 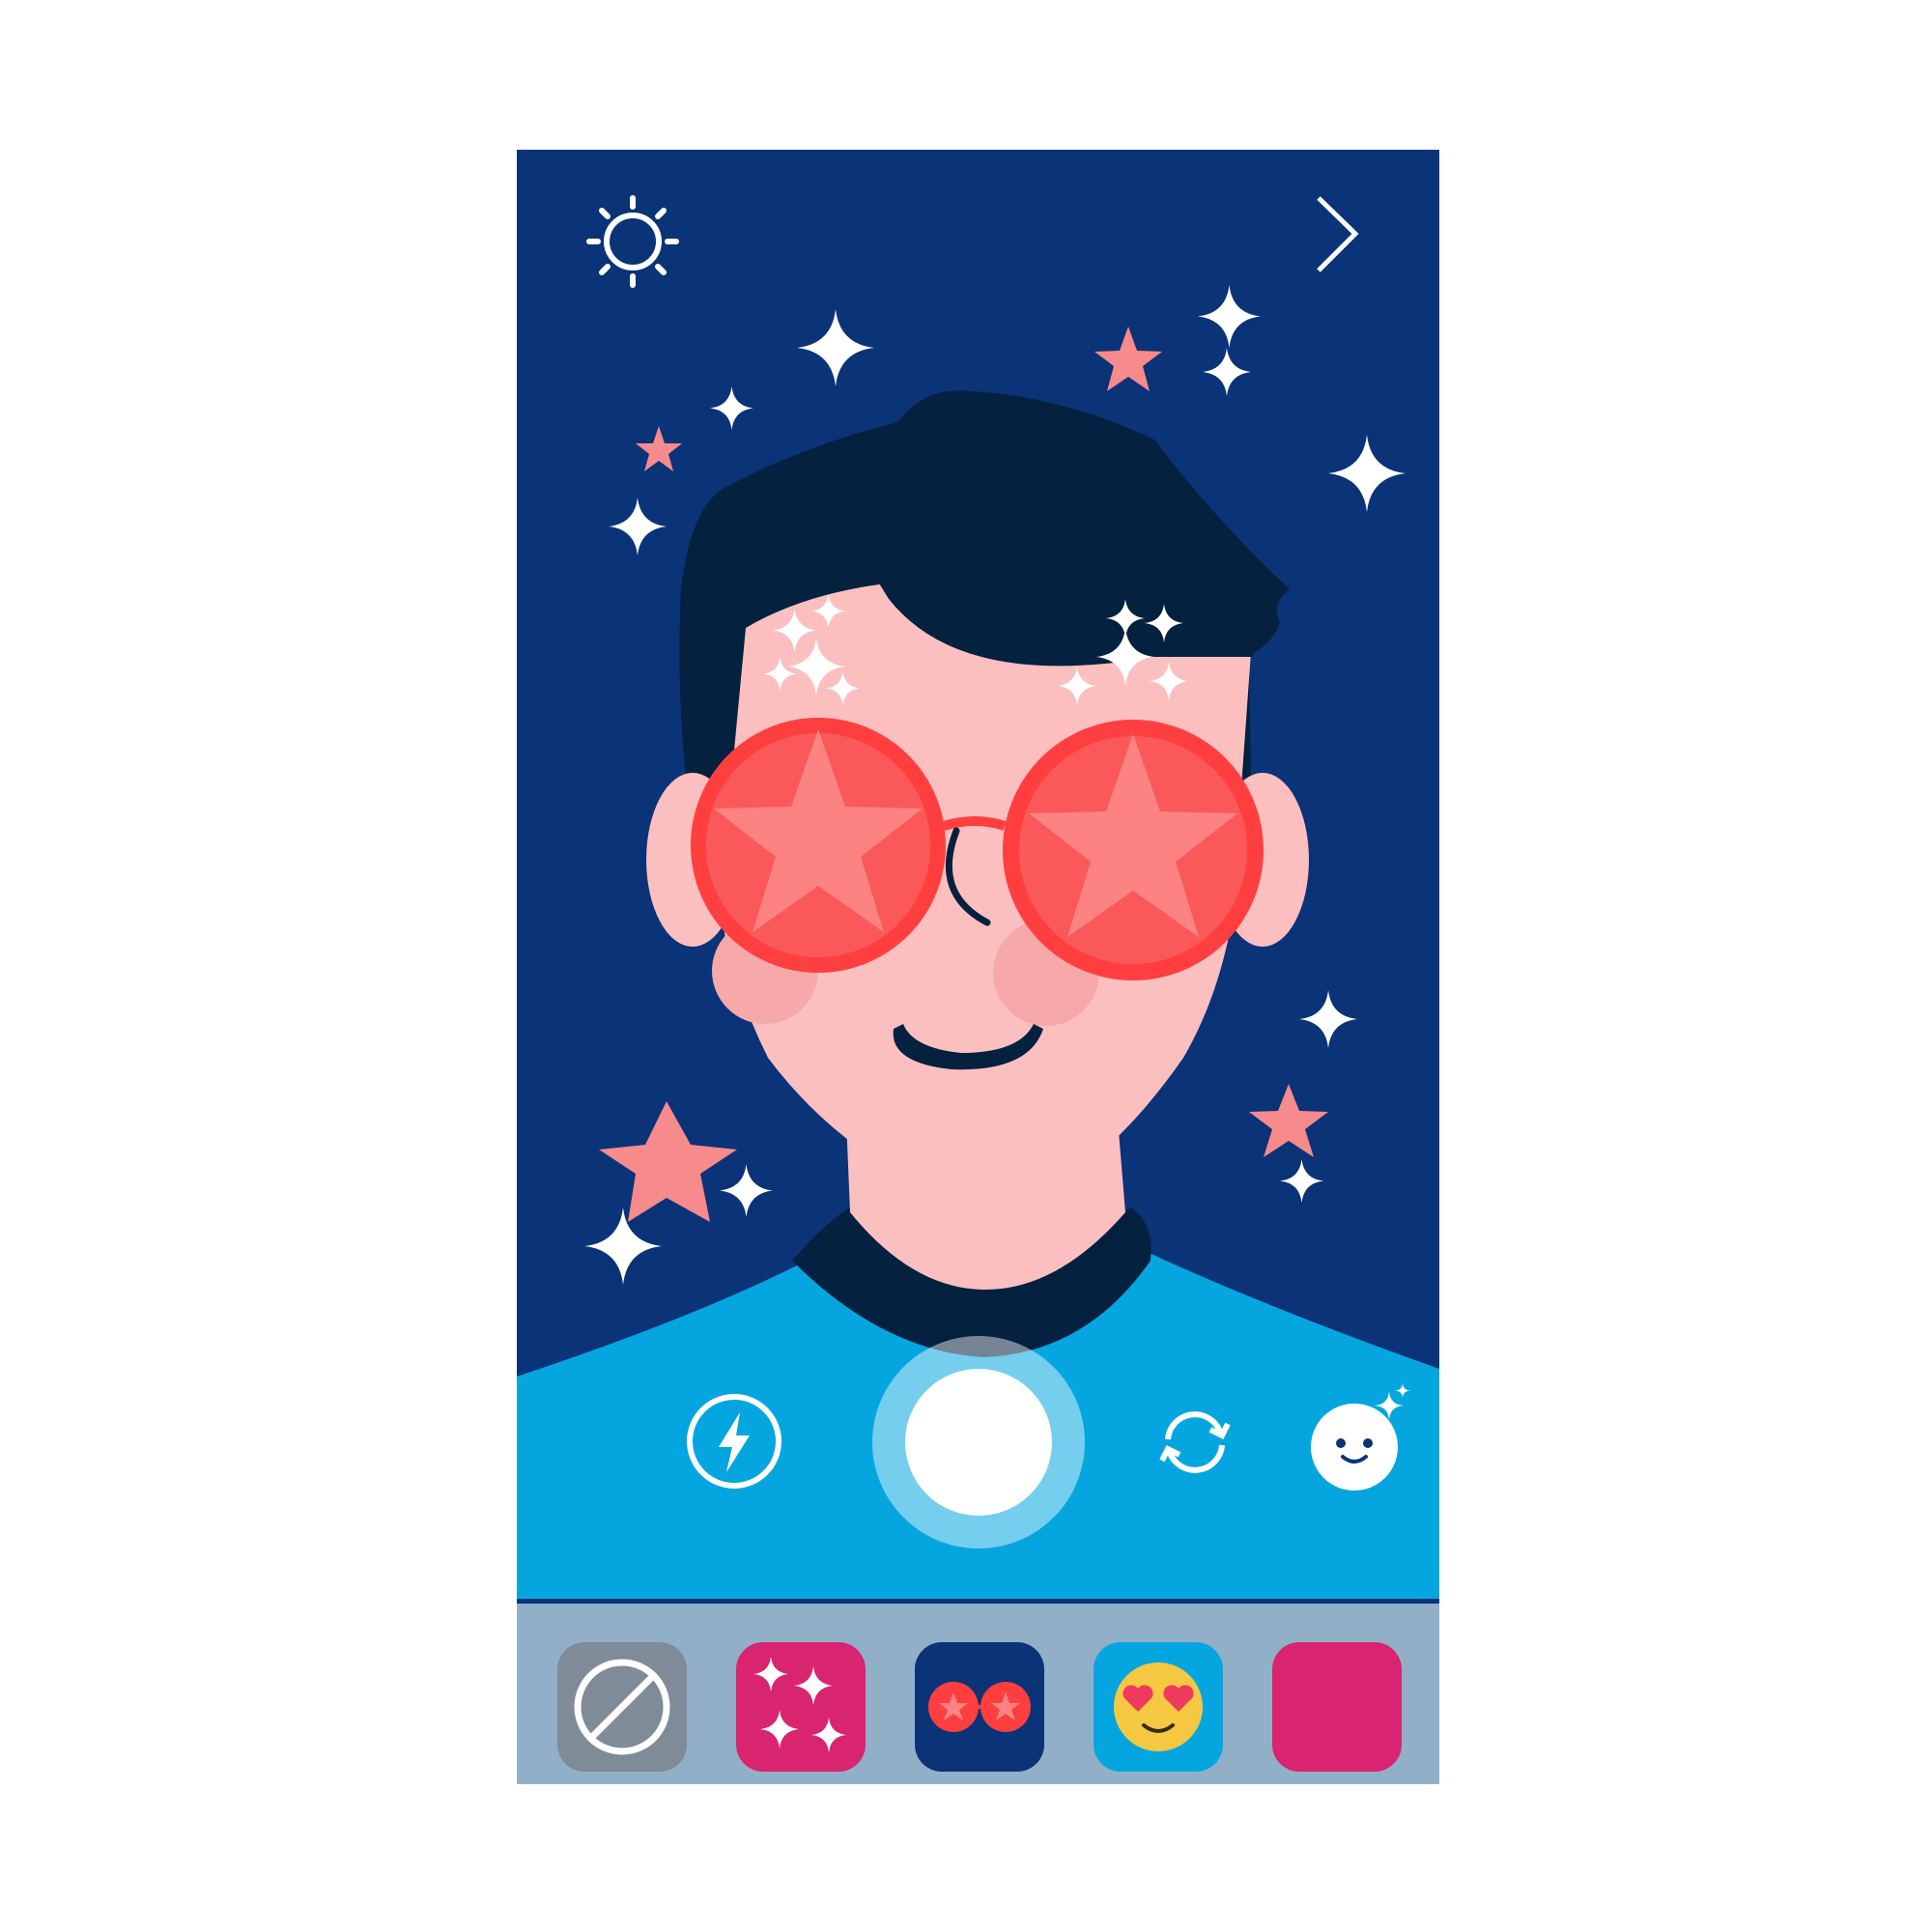 I want to click on switch-camera-icon, so click(x=1195, y=1442).